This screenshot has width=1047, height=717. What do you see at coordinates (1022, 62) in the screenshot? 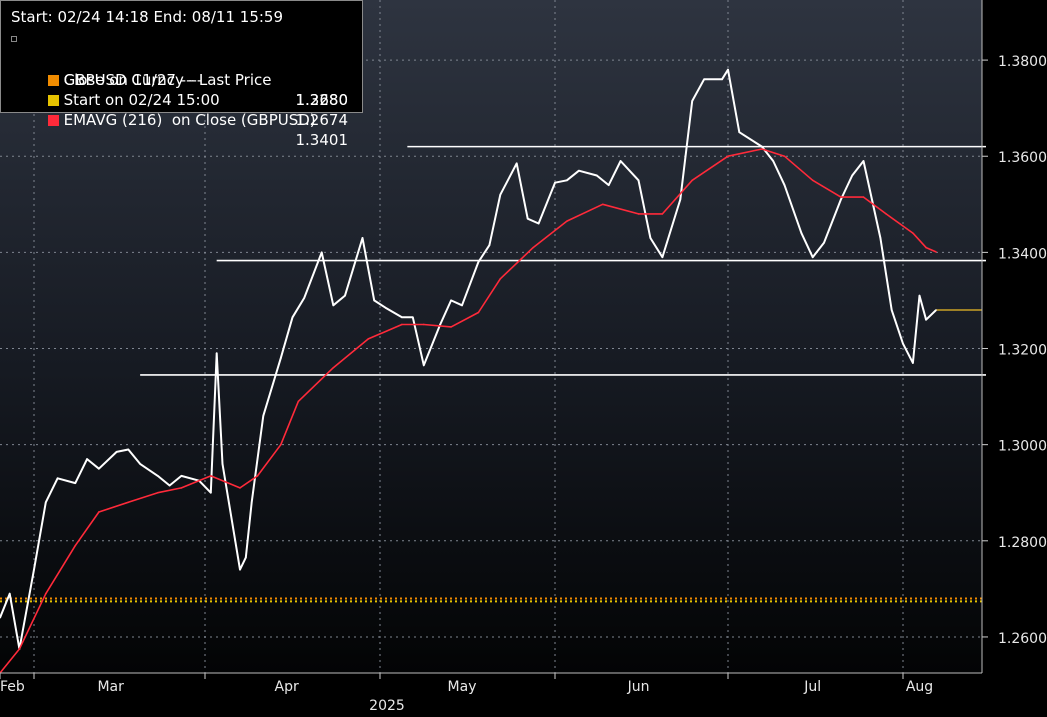
I see `y-tick-label: 1.3800` at bounding box center [1022, 62].